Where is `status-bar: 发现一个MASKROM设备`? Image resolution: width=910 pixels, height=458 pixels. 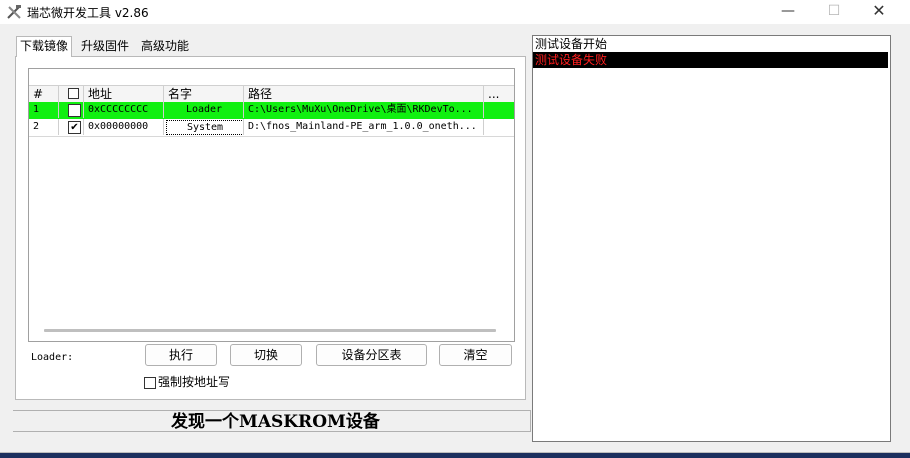
status-bar: 发现一个MASKROM设备 is located at coordinates (272, 421).